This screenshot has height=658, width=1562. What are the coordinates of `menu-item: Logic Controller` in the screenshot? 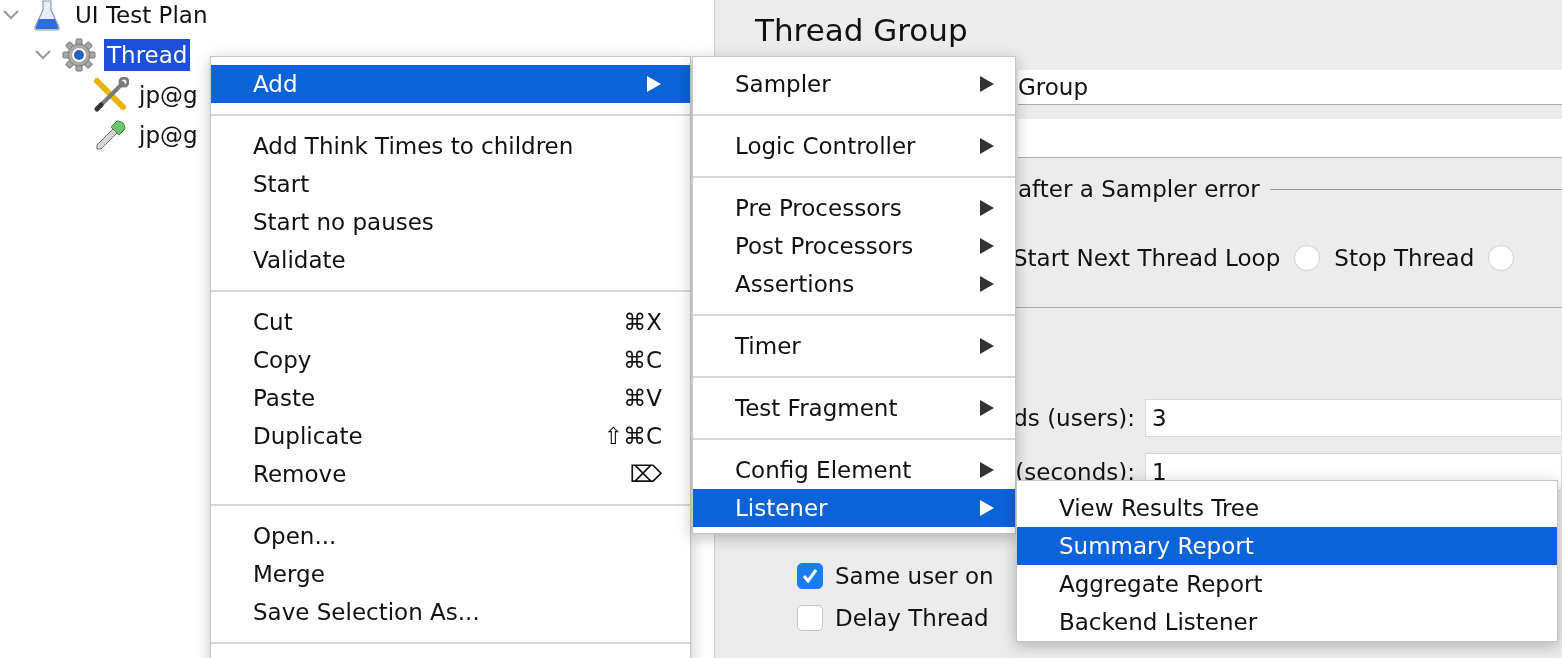 It's located at (854, 146).